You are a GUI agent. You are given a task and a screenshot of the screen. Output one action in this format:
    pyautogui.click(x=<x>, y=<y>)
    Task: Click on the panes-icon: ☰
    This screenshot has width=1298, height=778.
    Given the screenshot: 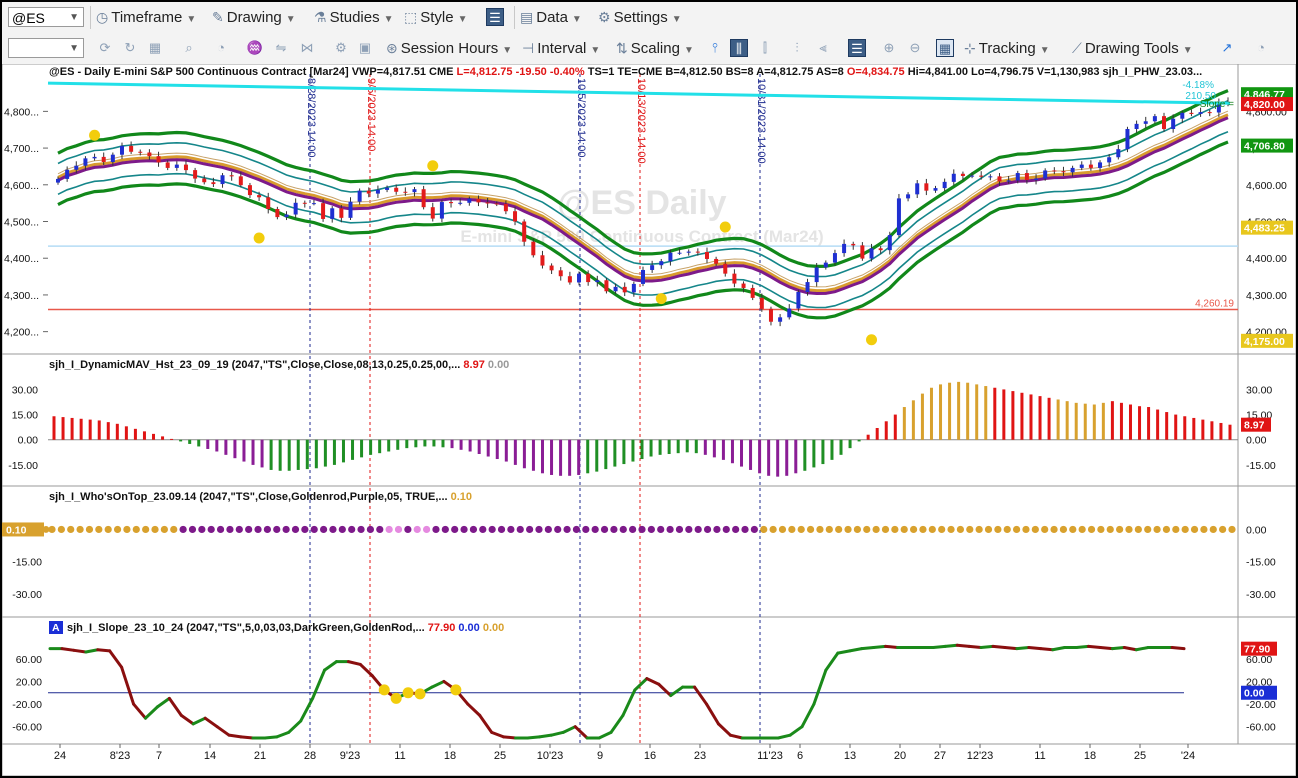 What is the action you would take?
    pyautogui.click(x=857, y=48)
    